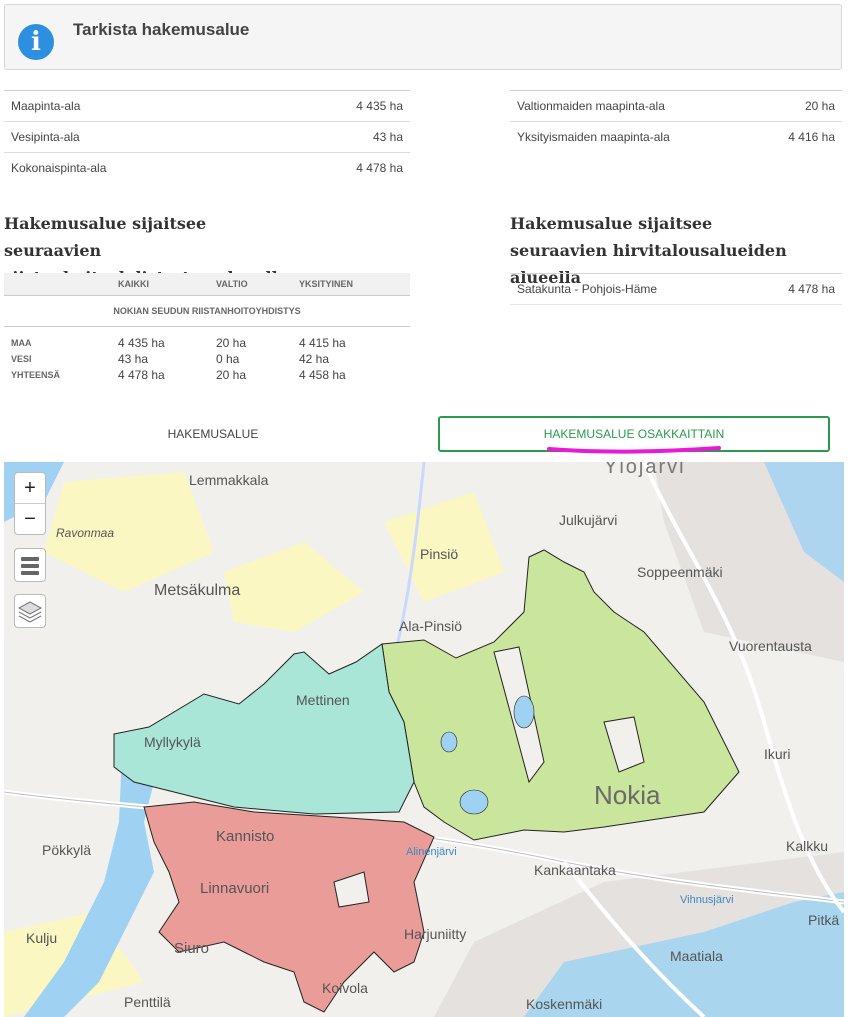 The width and height of the screenshot is (848, 1017). What do you see at coordinates (133, 359) in the screenshot?
I see `cell-value: 43 ha` at bounding box center [133, 359].